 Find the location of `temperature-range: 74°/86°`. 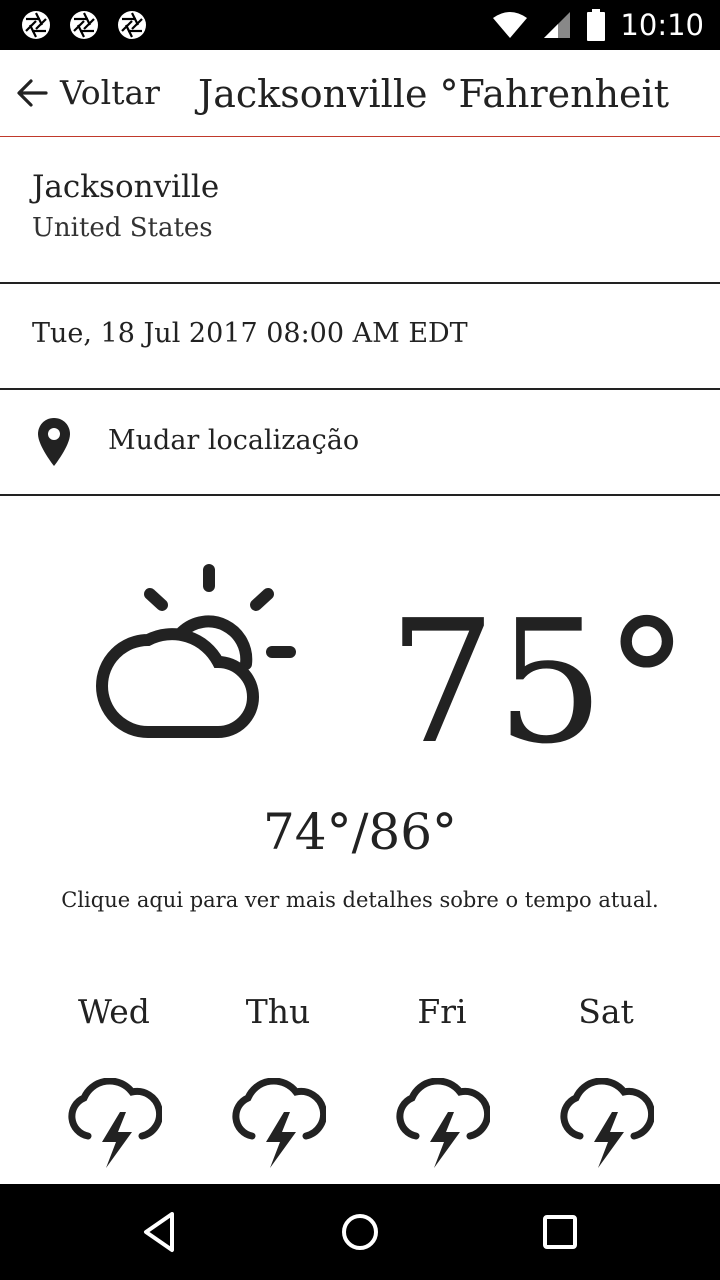

temperature-range: 74°/86° is located at coordinates (360, 832).